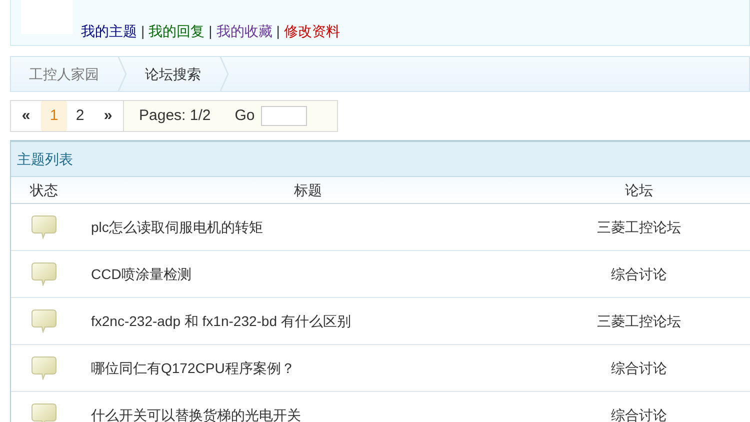  I want to click on user-link: 修改资料, so click(312, 31).